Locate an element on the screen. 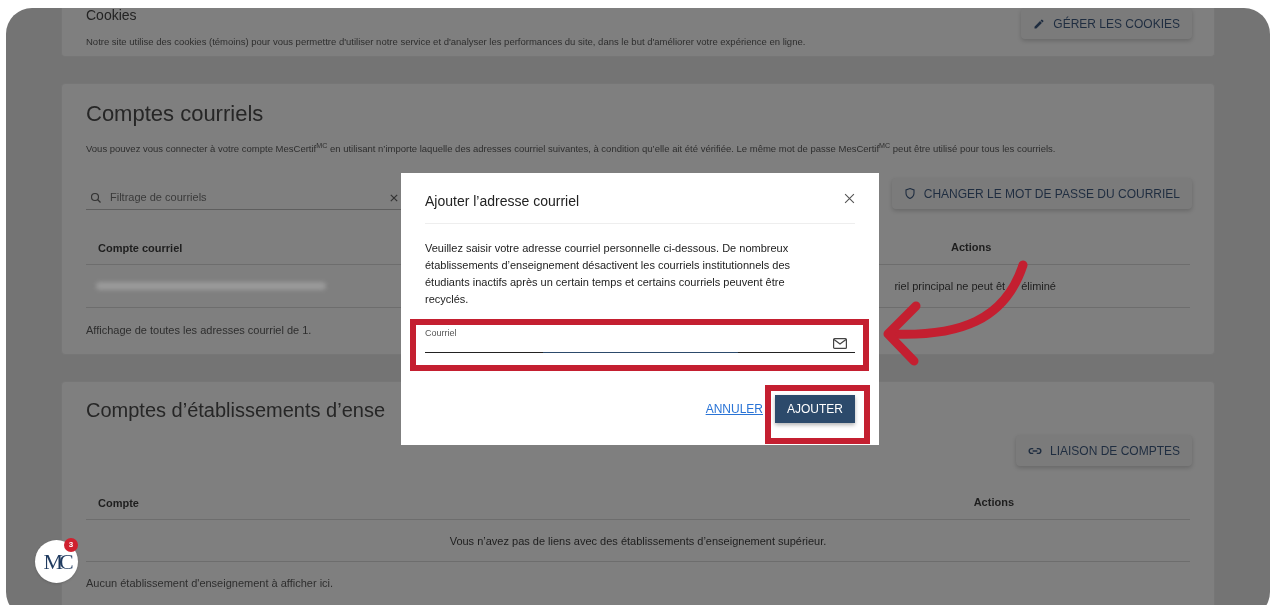 The image size is (1276, 605). dialog-title: Ajouter l’adresse courriel is located at coordinates (502, 201).